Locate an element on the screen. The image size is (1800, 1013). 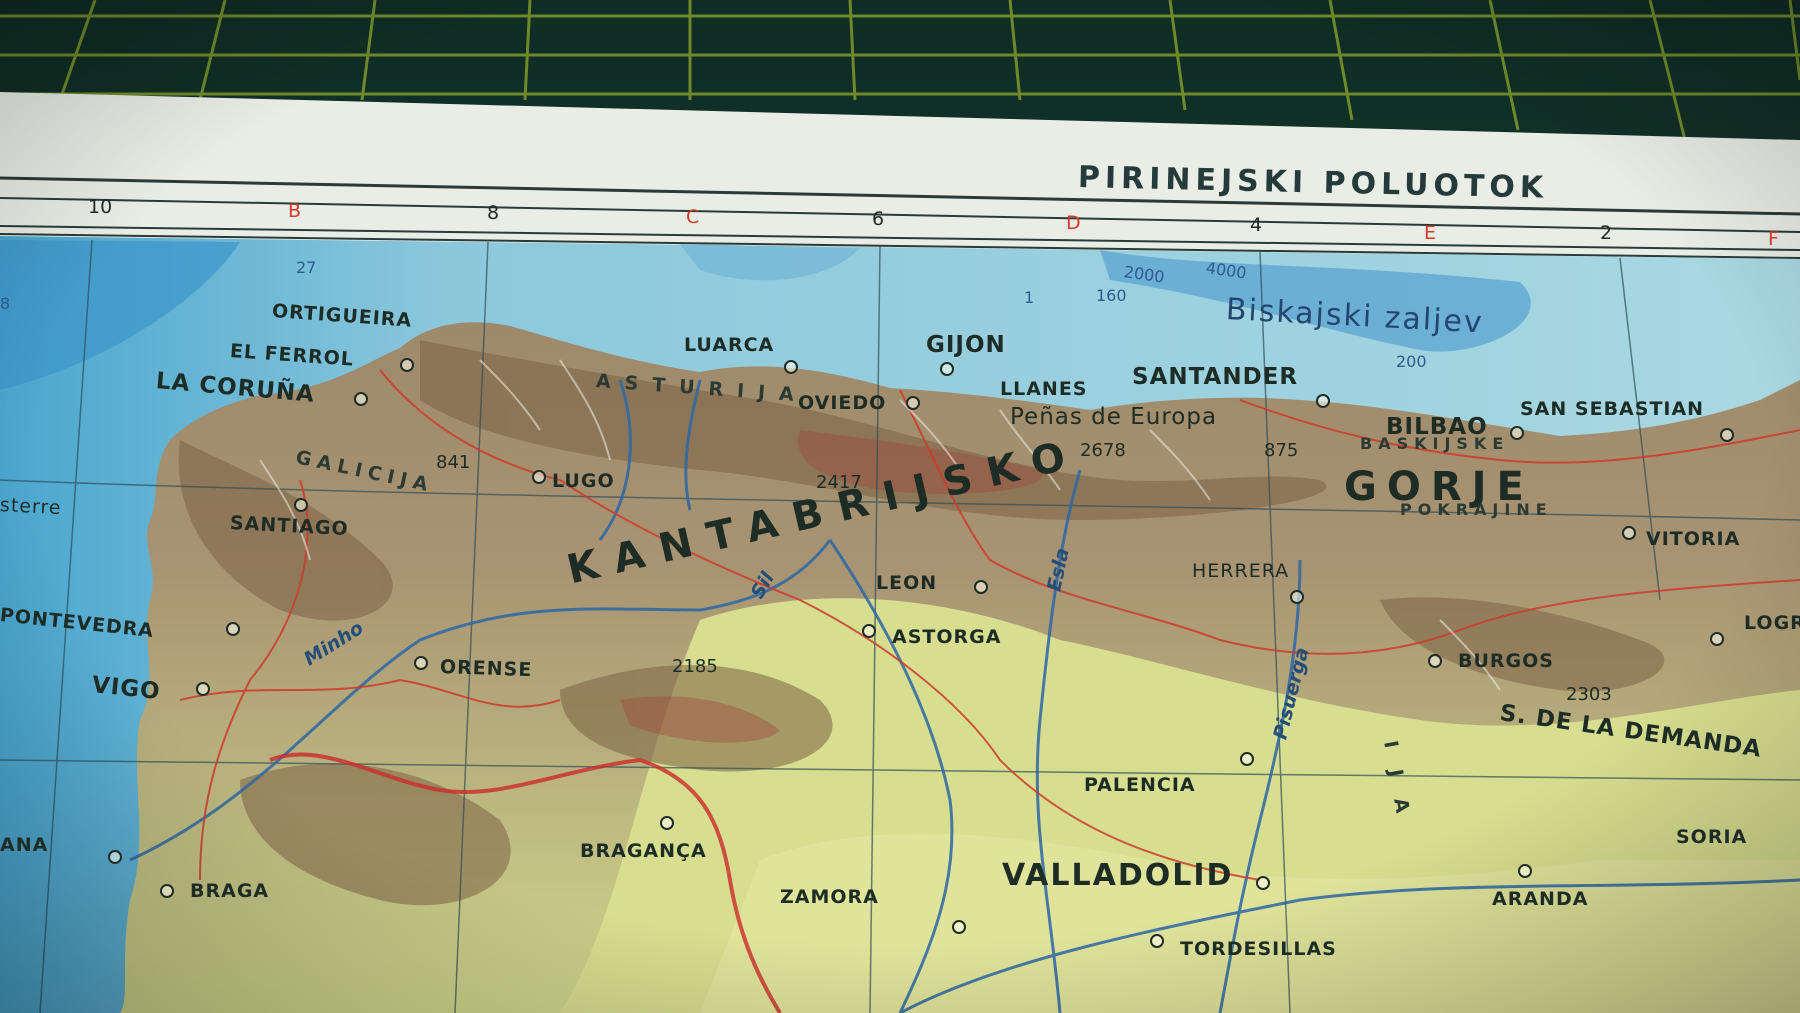
peak-elevation: 2303 is located at coordinates (1589, 694).